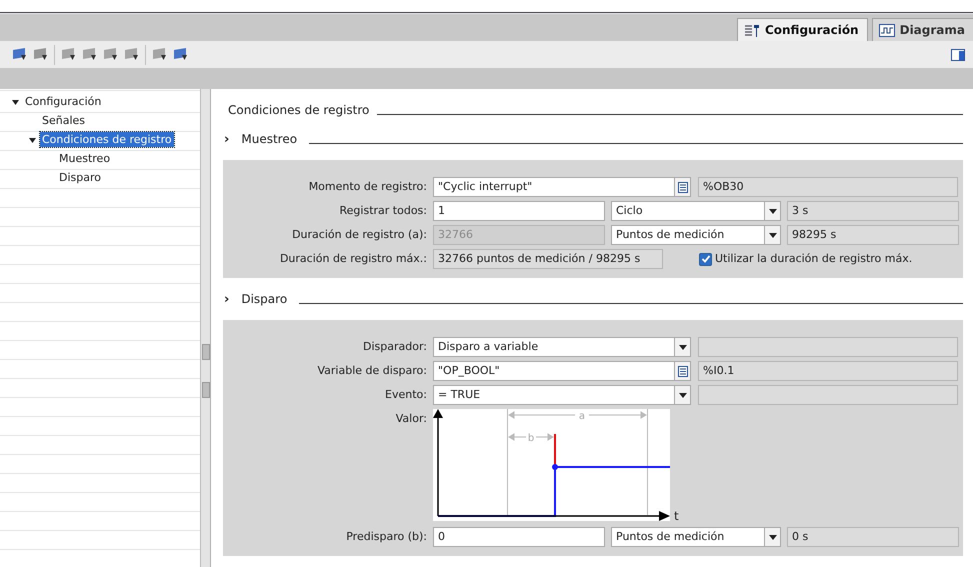 The height and width of the screenshot is (567, 973). I want to click on input-field: 0, so click(519, 537).